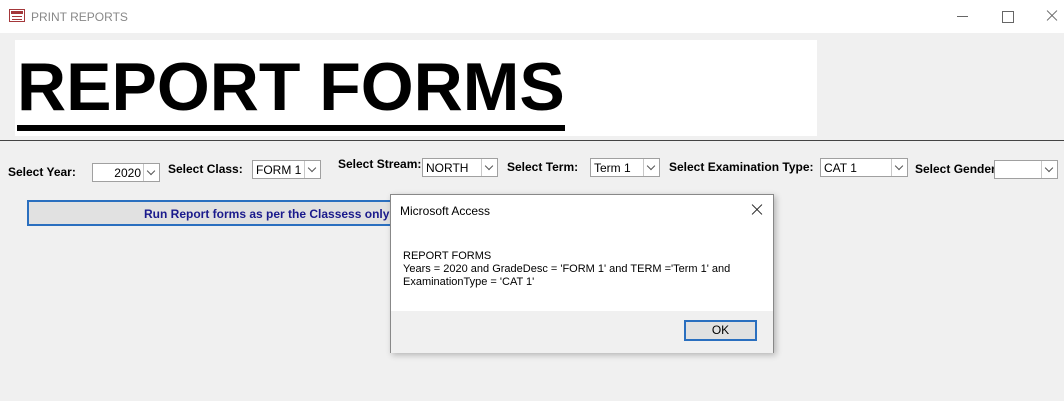 The height and width of the screenshot is (401, 1064). What do you see at coordinates (205, 169) in the screenshot?
I see `class-label: Select Class:` at bounding box center [205, 169].